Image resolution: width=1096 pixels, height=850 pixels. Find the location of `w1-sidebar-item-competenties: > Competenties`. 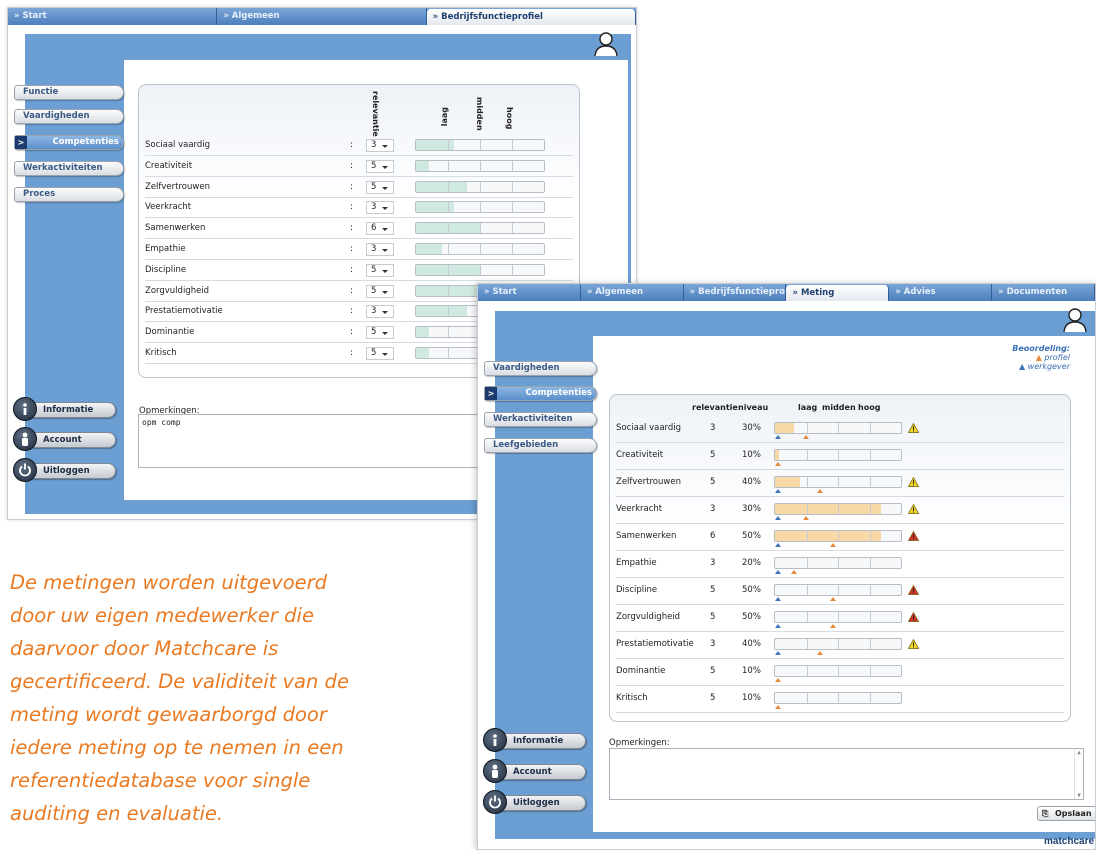

w1-sidebar-item-competenties: > Competenties is located at coordinates (69, 142).